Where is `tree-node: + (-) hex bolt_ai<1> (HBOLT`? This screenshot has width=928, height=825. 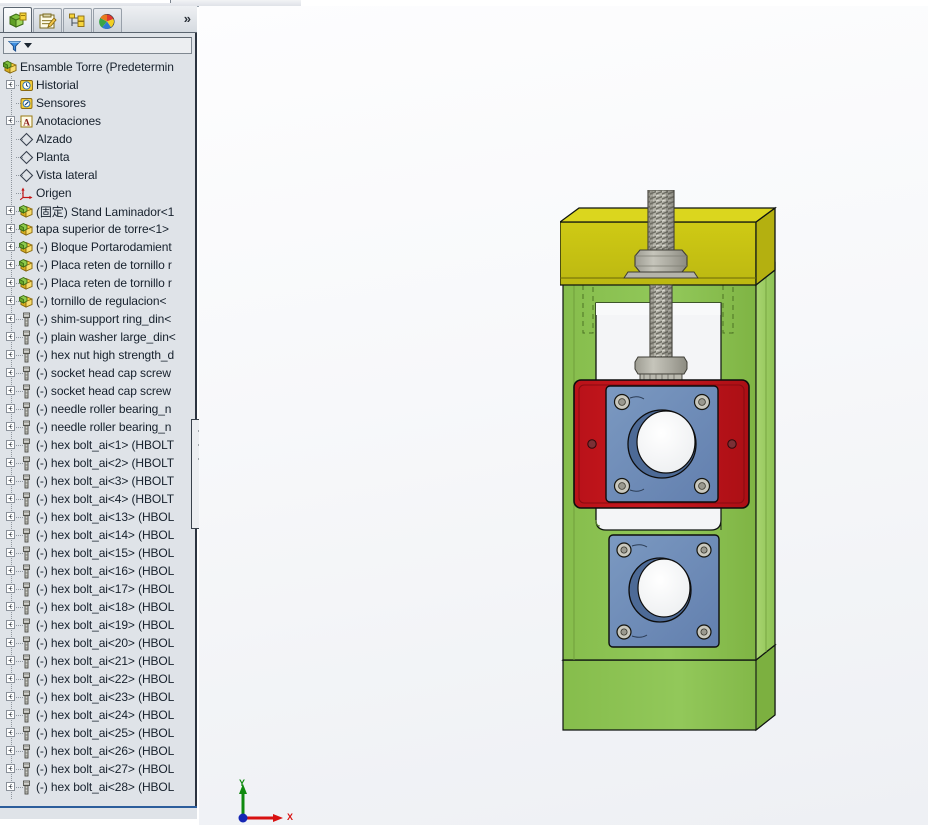
tree-node: + (-) hex bolt_ai<1> (HBOLT is located at coordinates (97, 445).